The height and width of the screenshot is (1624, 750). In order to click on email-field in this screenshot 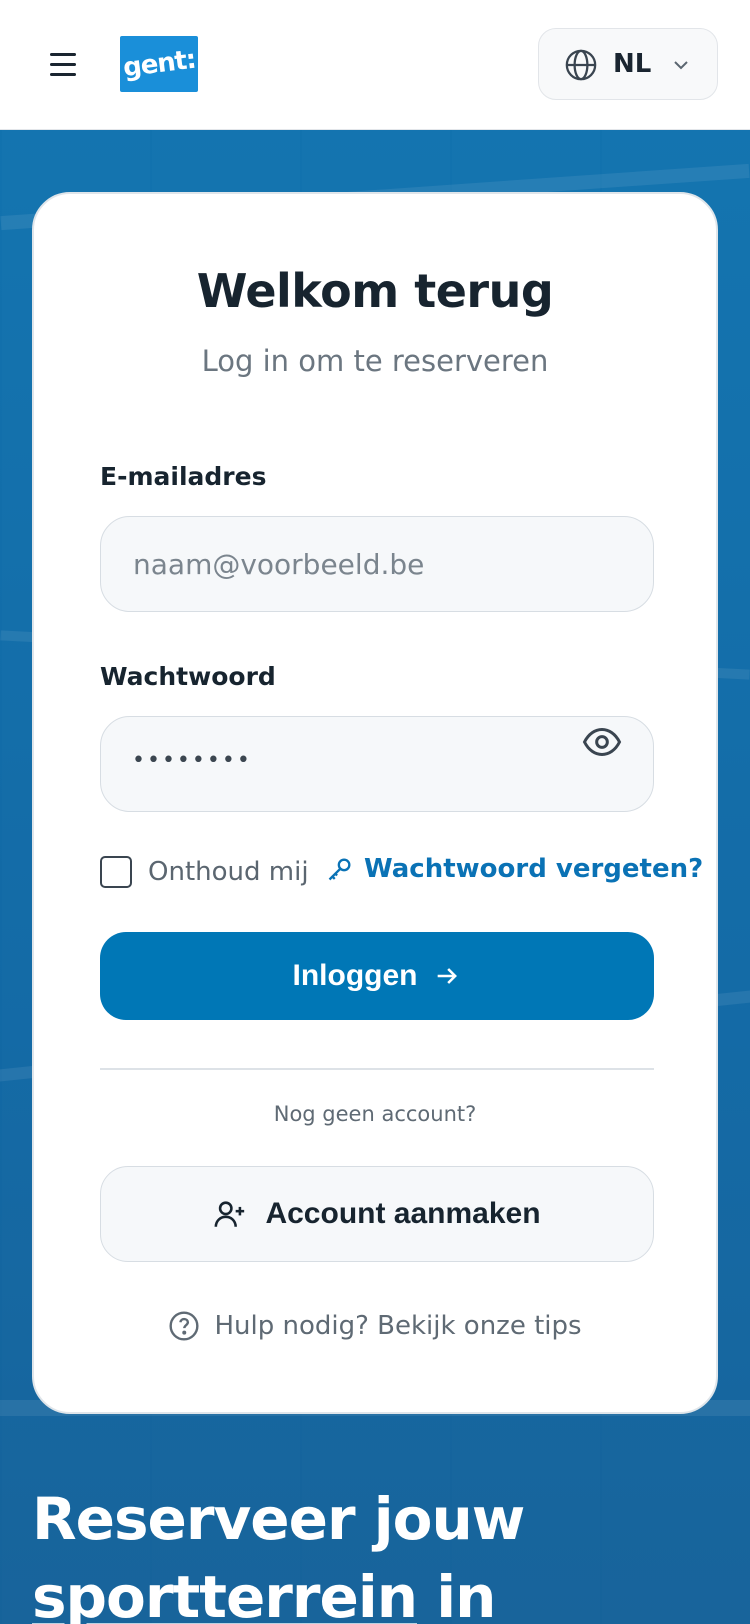, I will do `click(377, 564)`.